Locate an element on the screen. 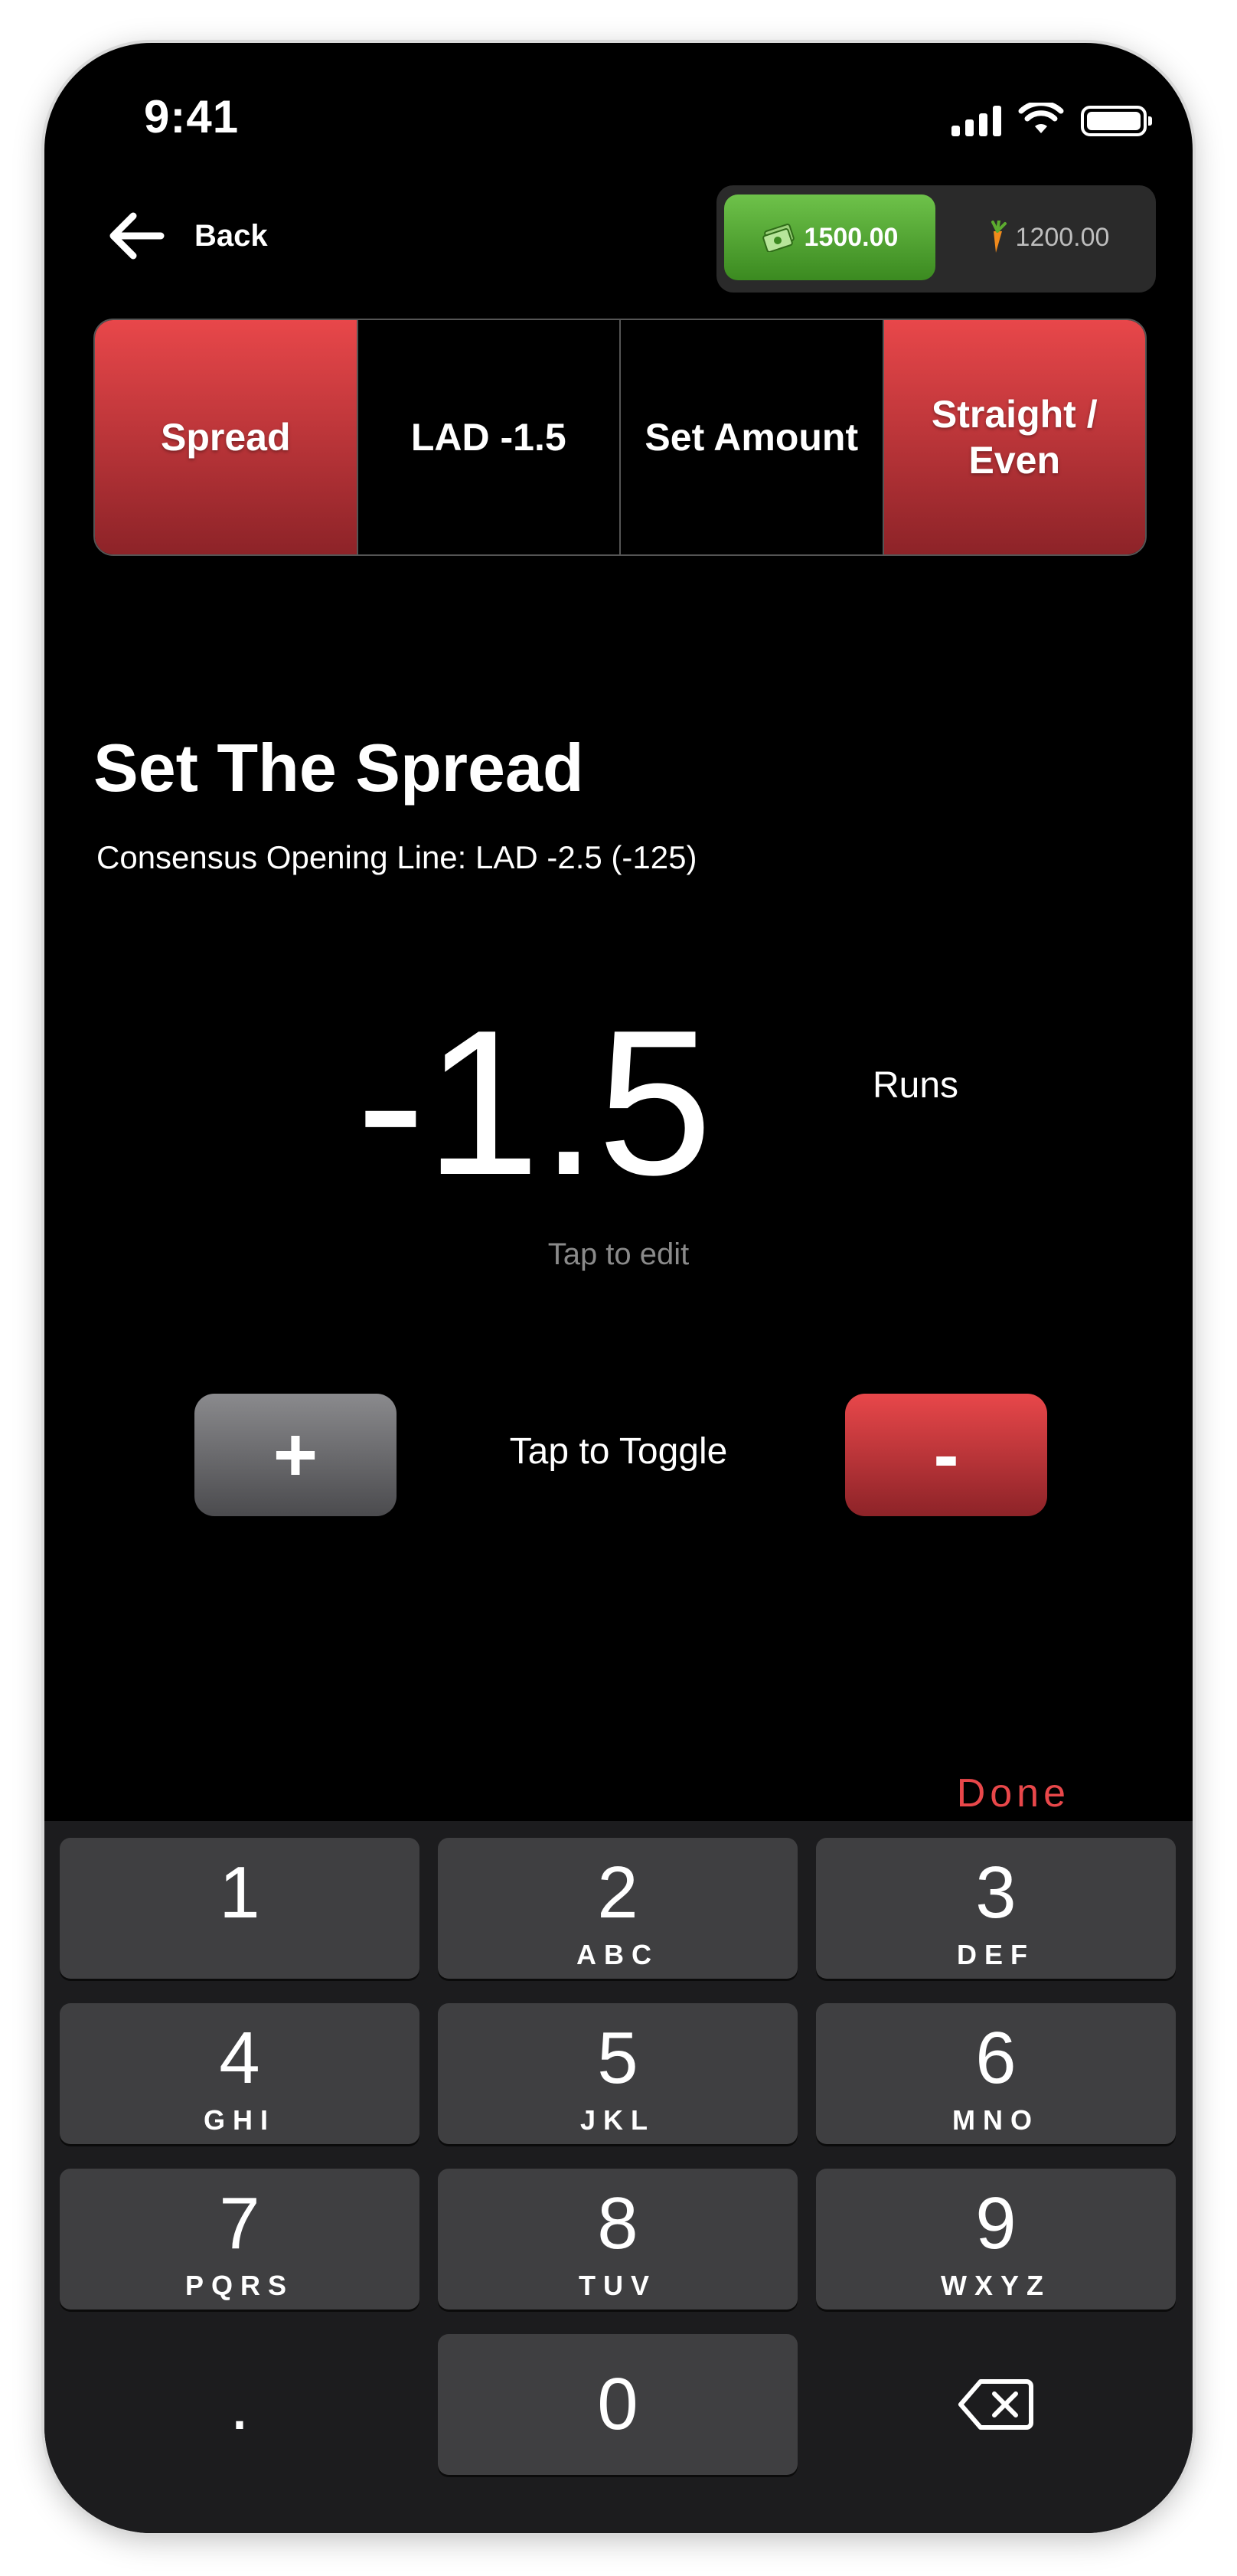  money-icon is located at coordinates (778, 238).